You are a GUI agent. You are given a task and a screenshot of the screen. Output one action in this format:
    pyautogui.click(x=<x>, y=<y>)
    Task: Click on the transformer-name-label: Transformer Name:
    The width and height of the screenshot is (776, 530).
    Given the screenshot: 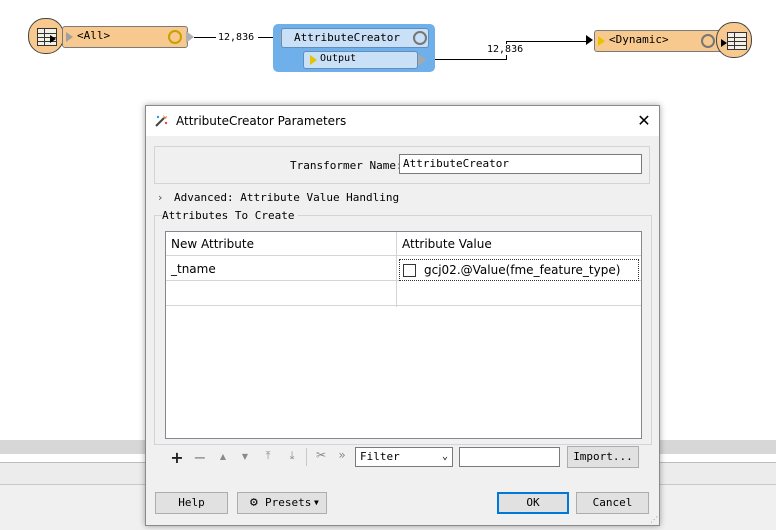 What is the action you would take?
    pyautogui.click(x=346, y=165)
    